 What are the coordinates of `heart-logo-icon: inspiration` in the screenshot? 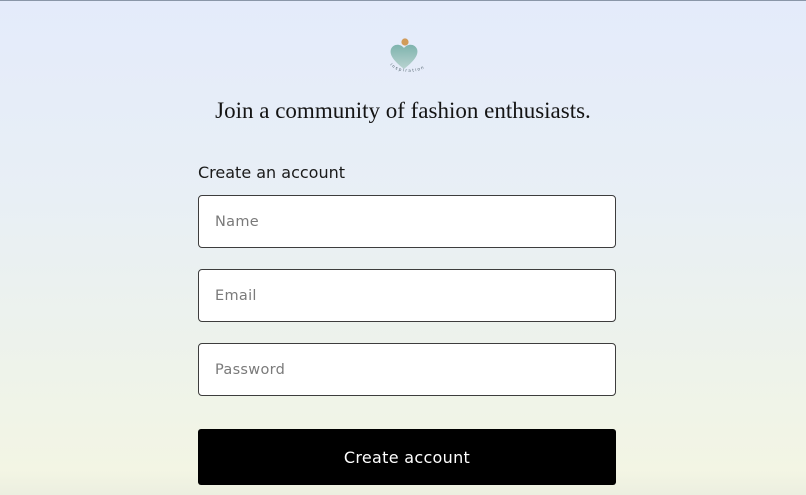 It's located at (406, 55).